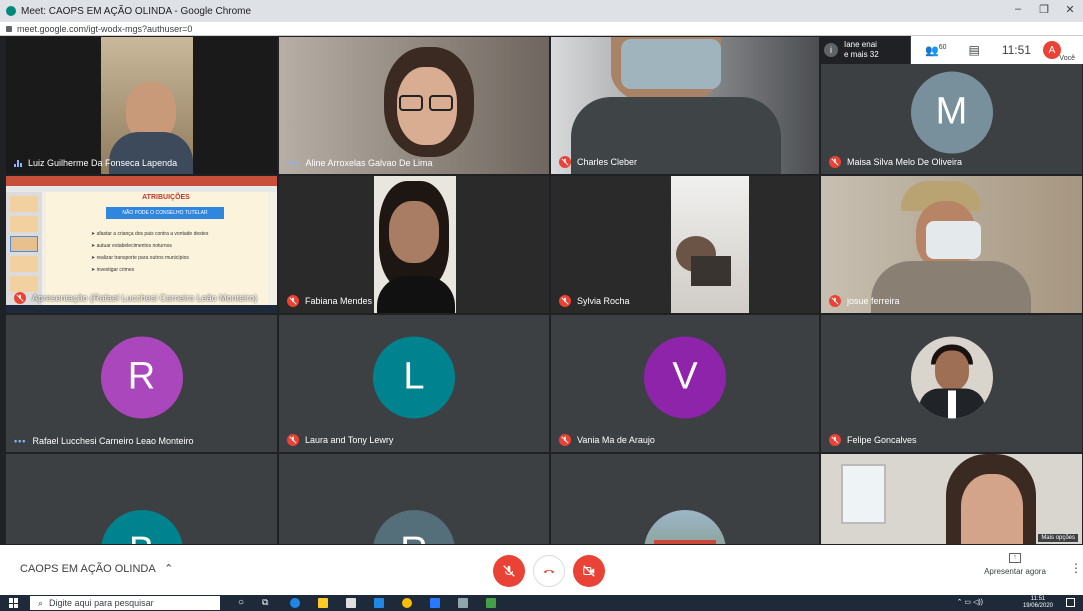  Describe the element at coordinates (1070, 9) in the screenshot. I see `close-window-button: ✕` at that location.